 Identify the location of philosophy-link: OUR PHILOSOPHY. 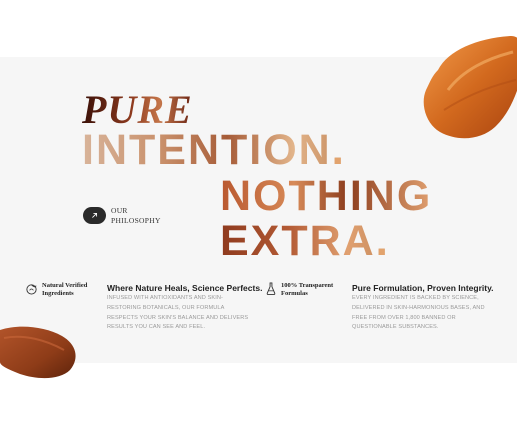
(141, 216).